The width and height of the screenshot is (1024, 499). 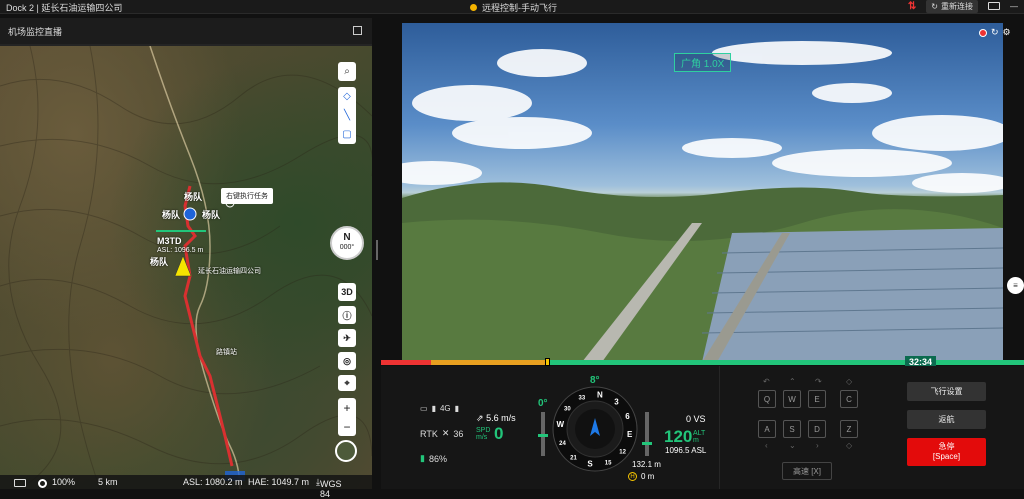 I want to click on arrow-up-icon: ⌃, so click(x=792, y=381).